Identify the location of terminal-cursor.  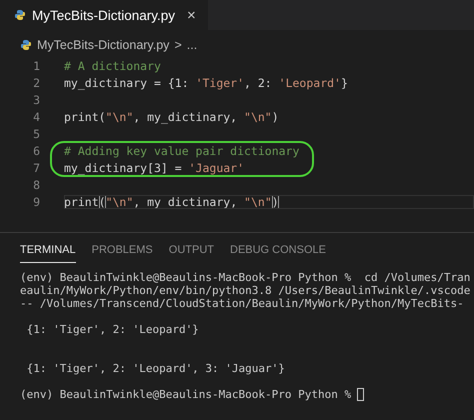
(360, 394).